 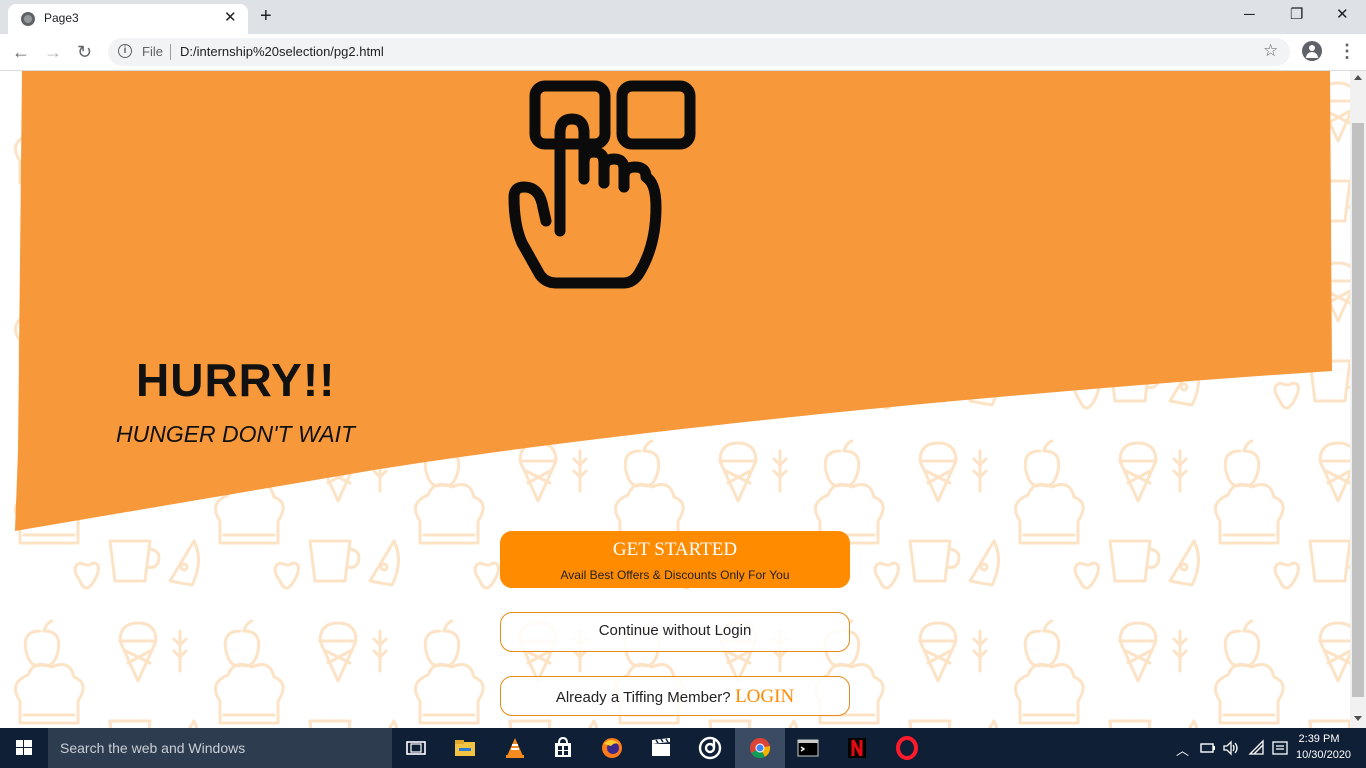 I want to click on taskbar-search-box: Search the web and Windows, so click(x=220, y=748).